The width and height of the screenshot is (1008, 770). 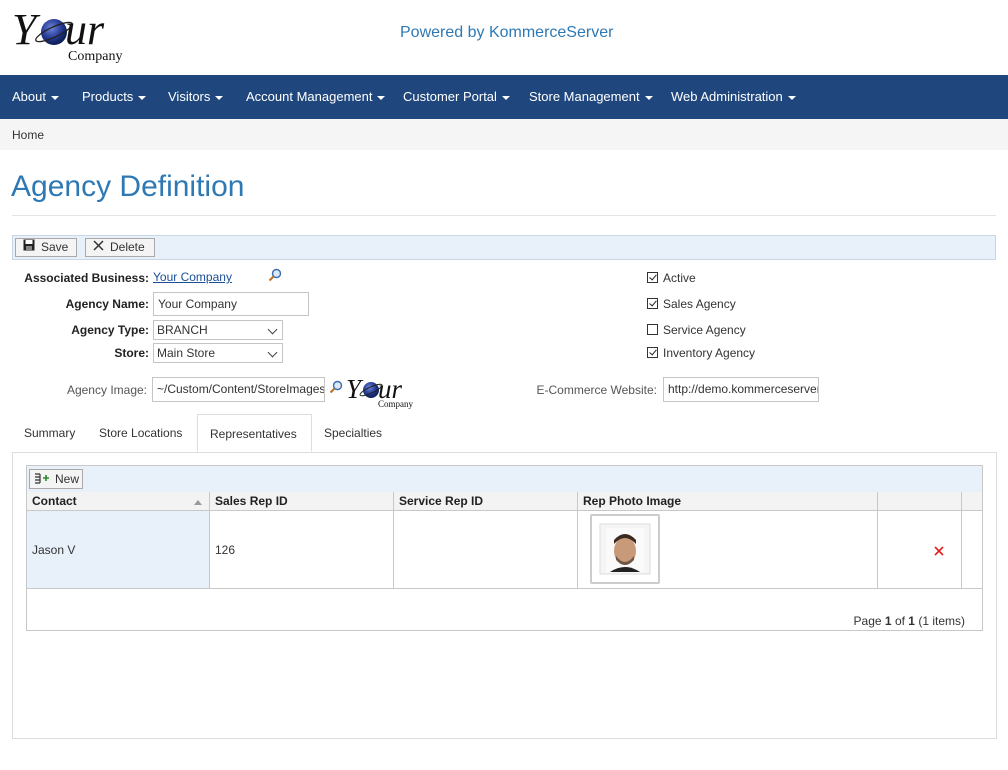 I want to click on header: Y ur Company Powered by KommerceServer, so click(x=504, y=37).